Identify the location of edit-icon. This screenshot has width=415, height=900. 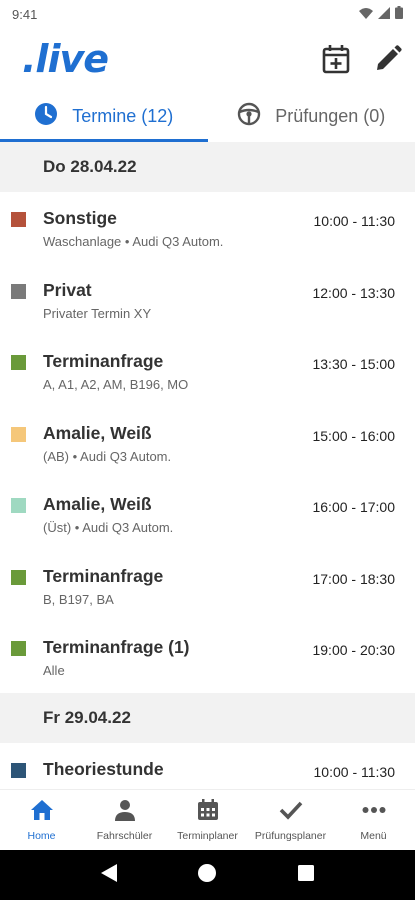
(388, 59).